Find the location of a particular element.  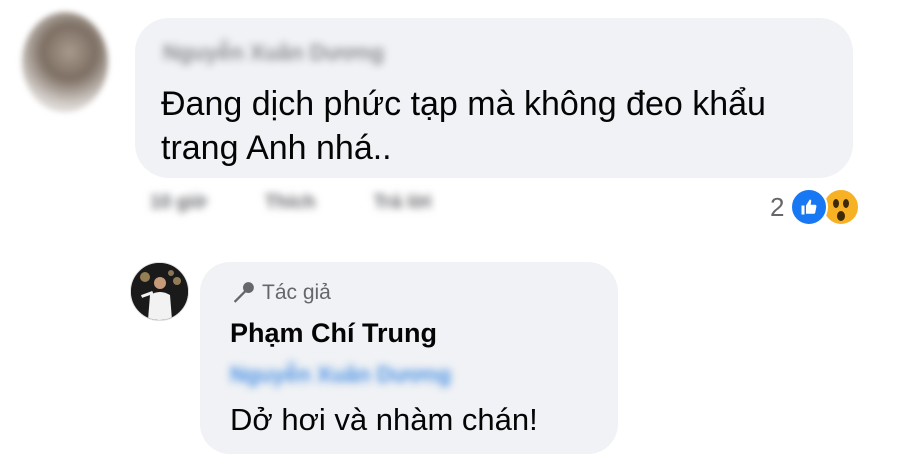

author-badge: Tác giả is located at coordinates (280, 293).